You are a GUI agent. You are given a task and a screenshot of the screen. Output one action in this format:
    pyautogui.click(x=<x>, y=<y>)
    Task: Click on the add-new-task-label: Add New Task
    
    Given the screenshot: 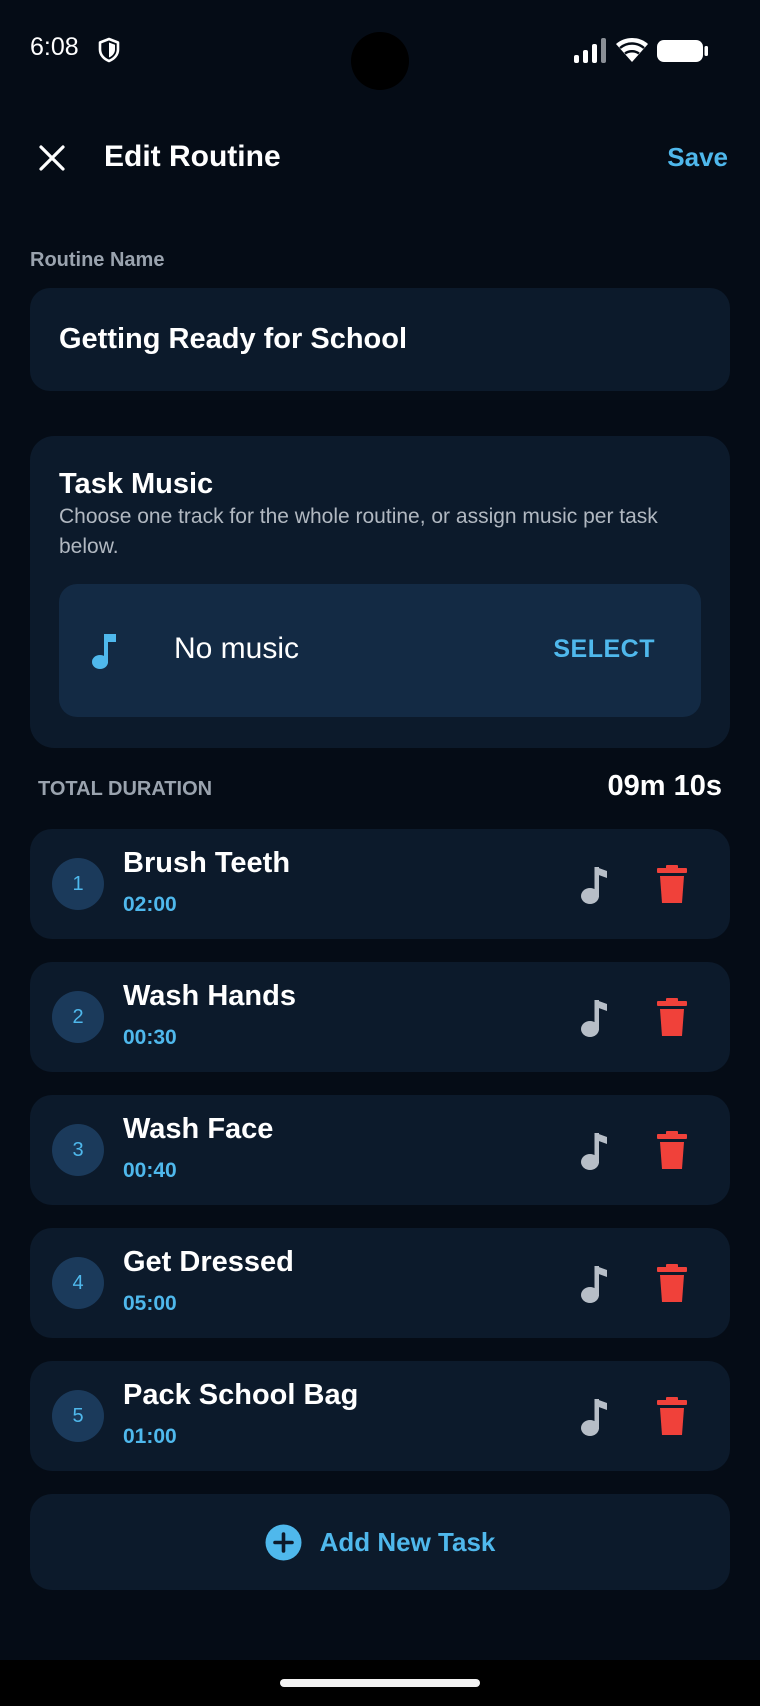 What is the action you would take?
    pyautogui.click(x=407, y=1541)
    